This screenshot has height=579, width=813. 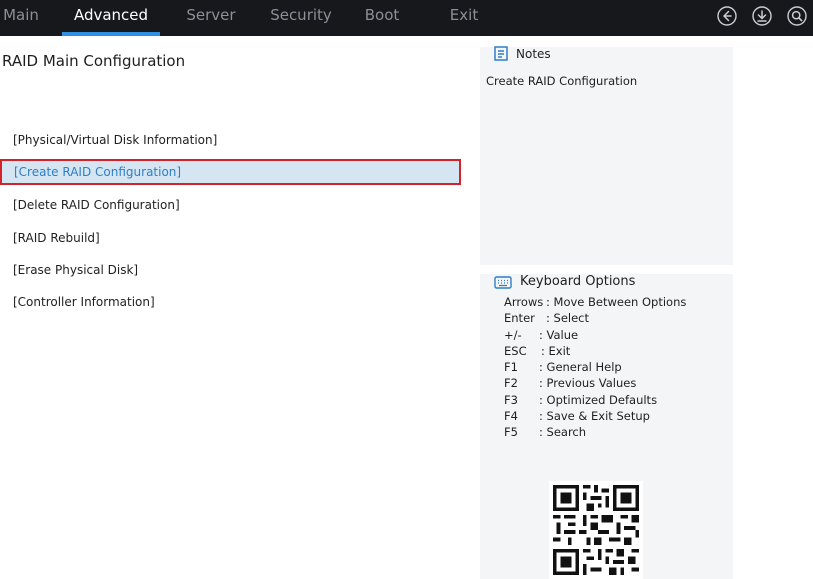 I want to click on qr-code, so click(x=596, y=530).